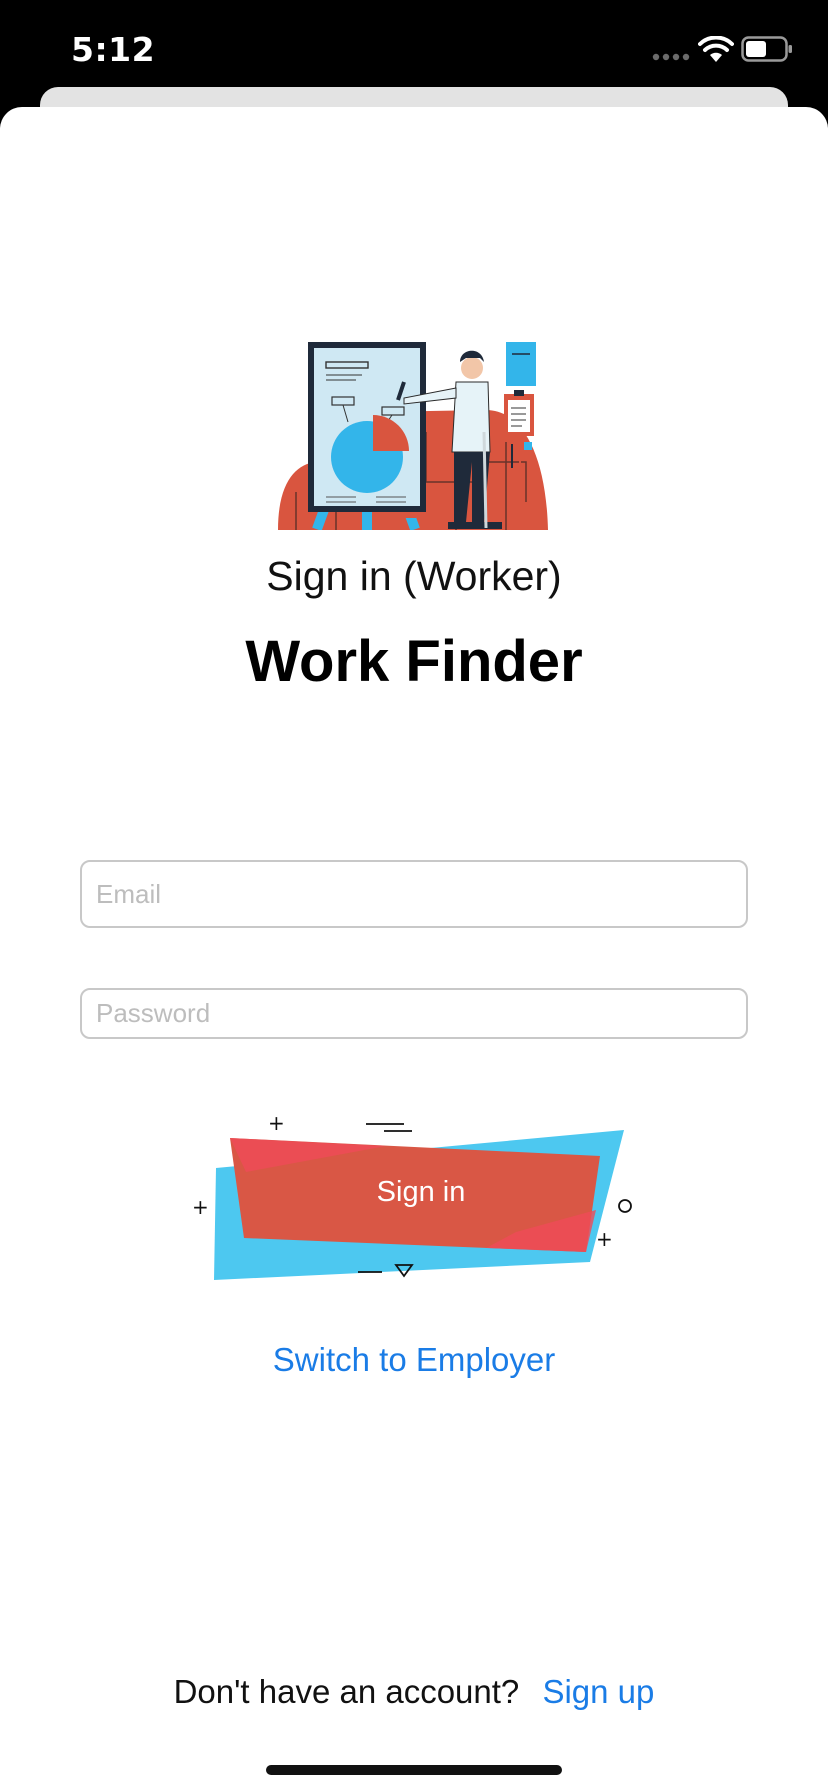 This screenshot has width=828, height=1792. I want to click on battery-icon, so click(766, 49).